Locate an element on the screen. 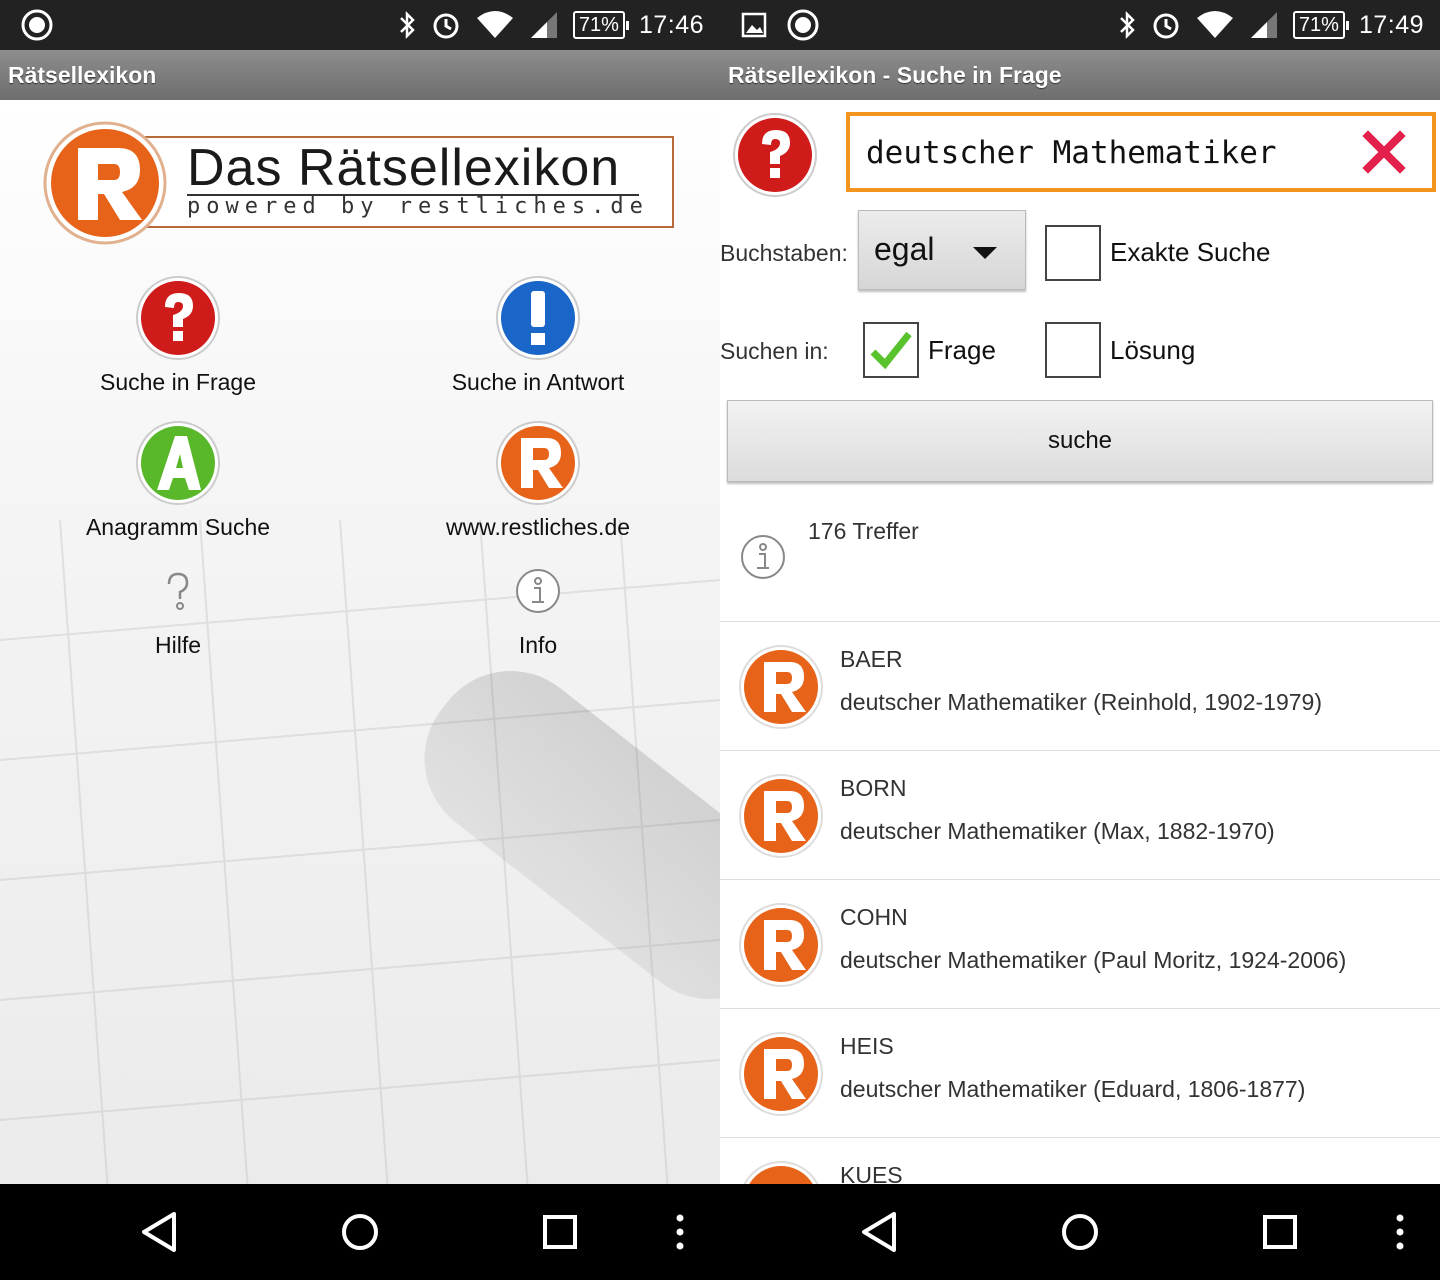 The image size is (1440, 1280). search-input is located at coordinates (1106, 153).